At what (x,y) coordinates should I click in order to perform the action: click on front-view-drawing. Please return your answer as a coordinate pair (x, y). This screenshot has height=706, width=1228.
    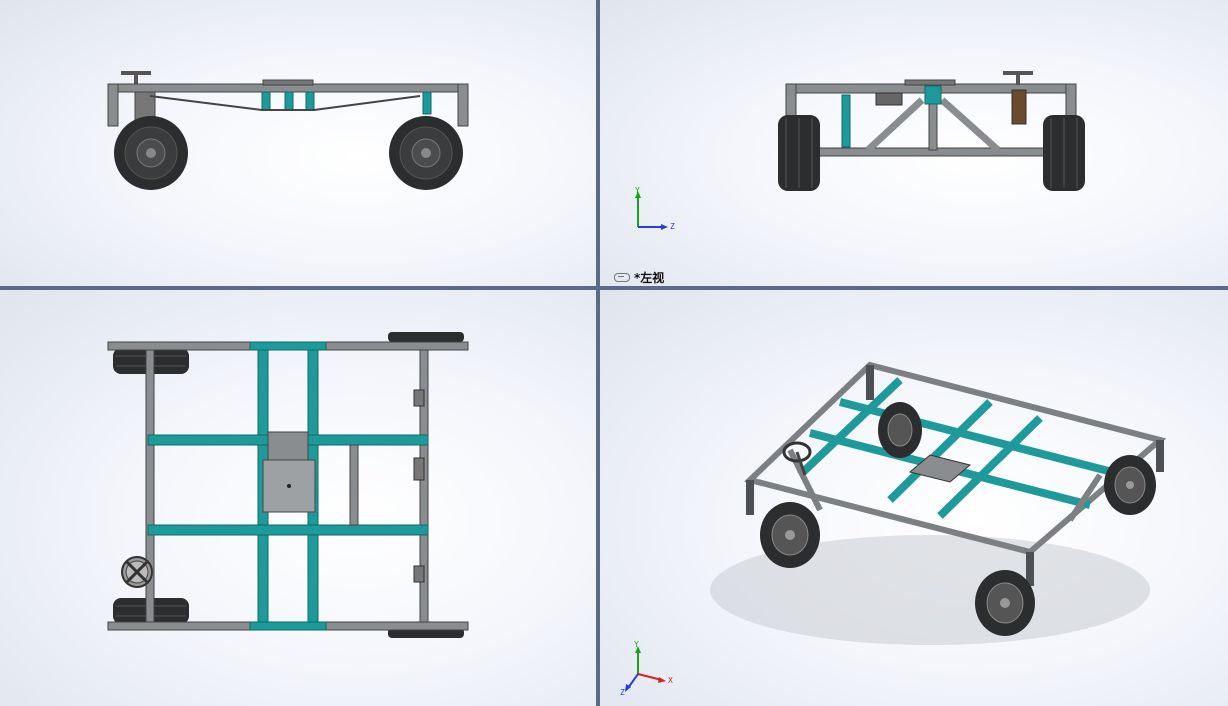
    Looking at the image, I should click on (288, 130).